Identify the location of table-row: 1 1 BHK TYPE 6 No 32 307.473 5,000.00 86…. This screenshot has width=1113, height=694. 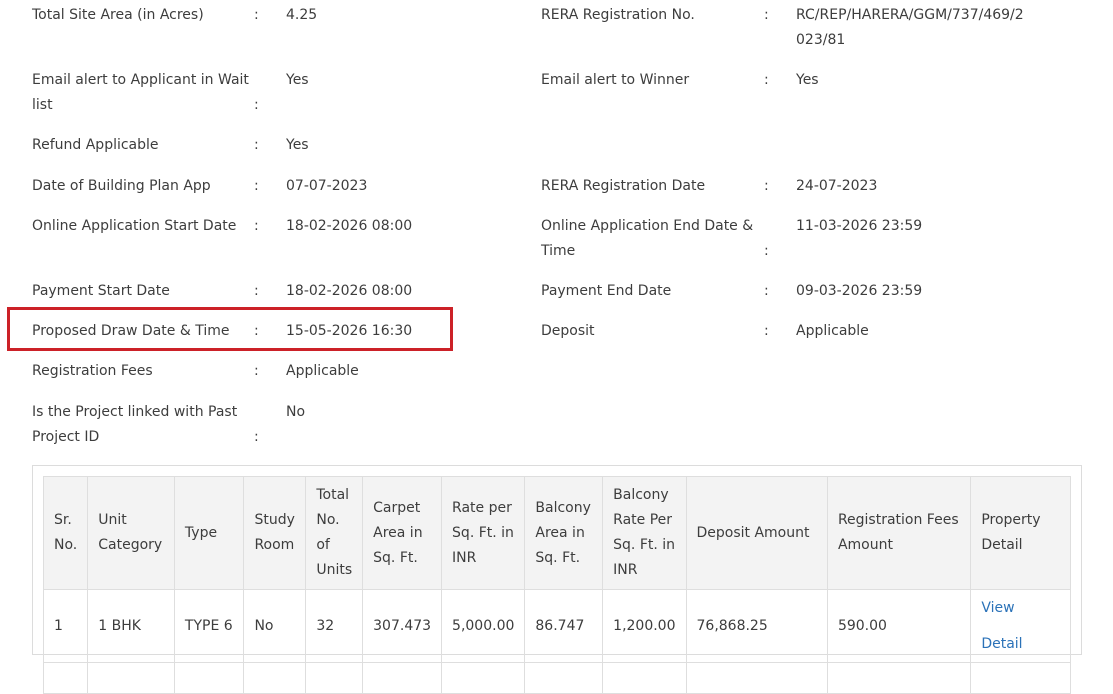
(556, 626).